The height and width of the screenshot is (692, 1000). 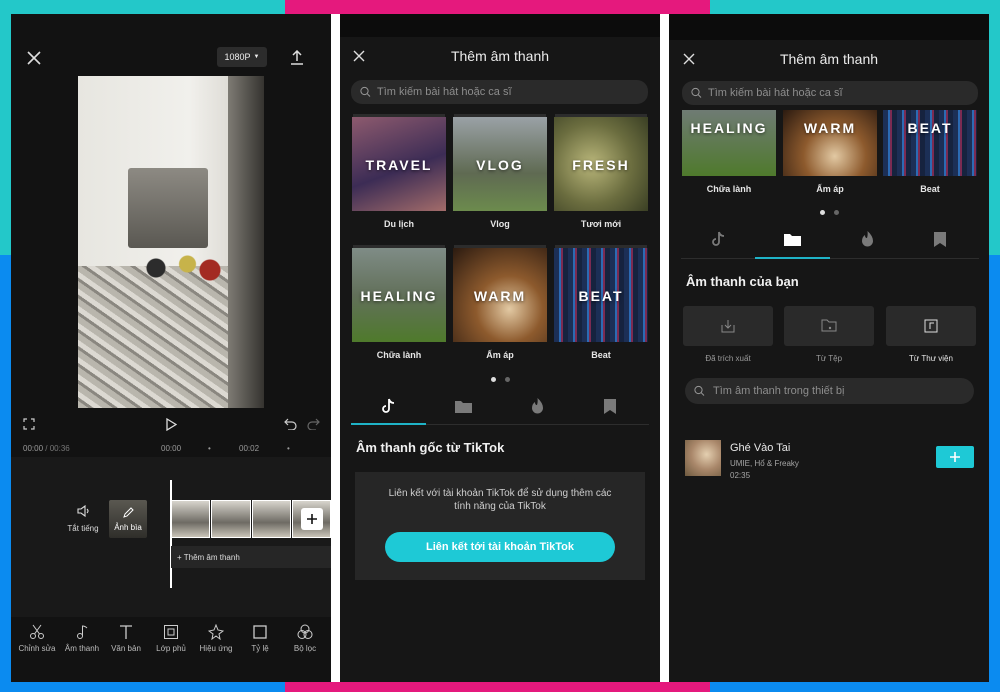 I want to click on toolbar-text: Văn bản, so click(x=126, y=638).